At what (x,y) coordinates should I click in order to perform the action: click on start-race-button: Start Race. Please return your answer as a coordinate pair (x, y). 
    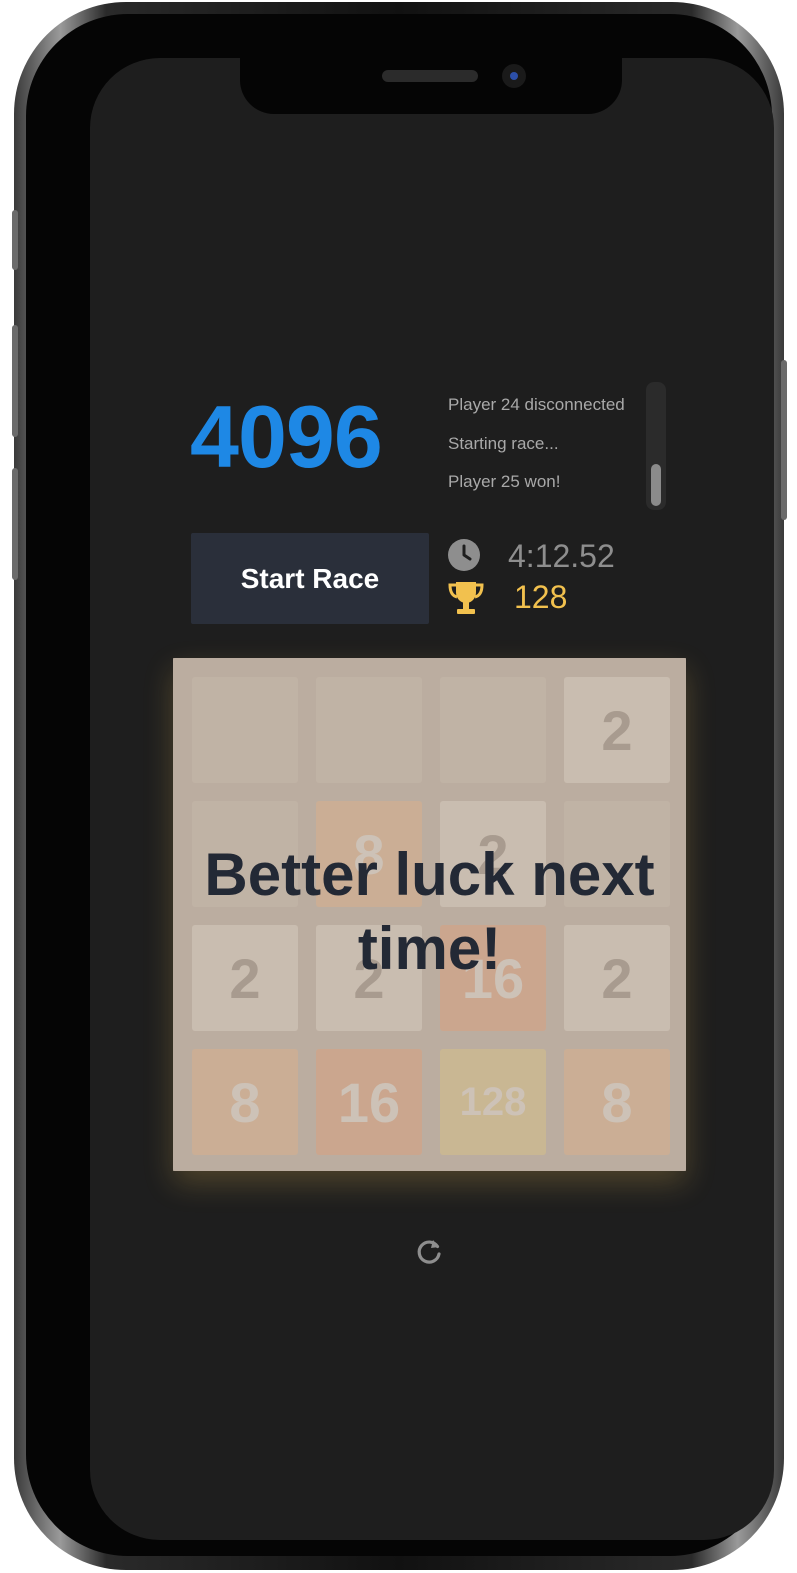
    Looking at the image, I should click on (310, 578).